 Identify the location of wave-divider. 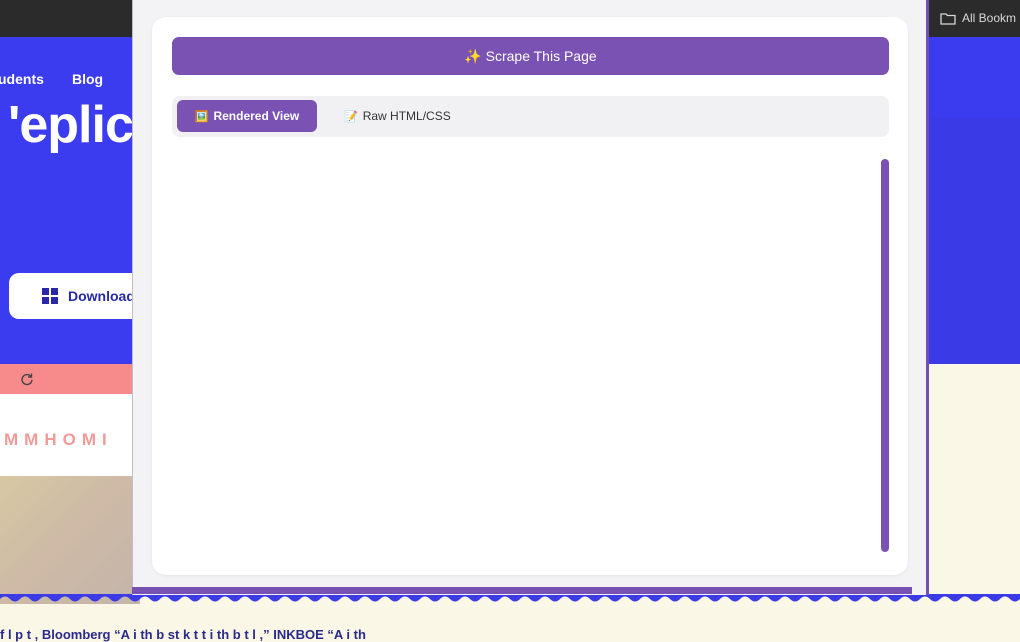
(510, 598).